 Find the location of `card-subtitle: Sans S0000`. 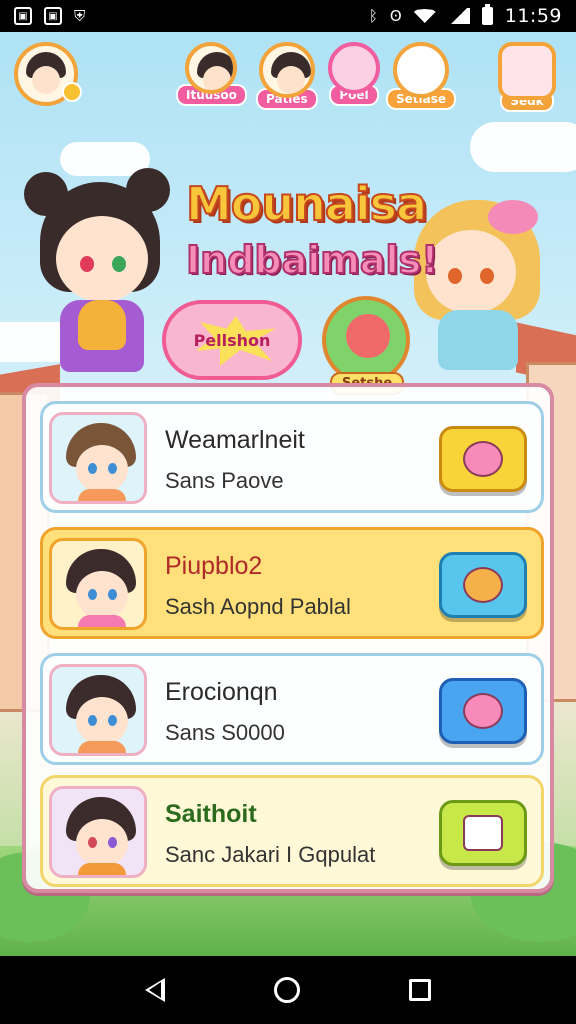

card-subtitle: Sans S0000 is located at coordinates (225, 732).